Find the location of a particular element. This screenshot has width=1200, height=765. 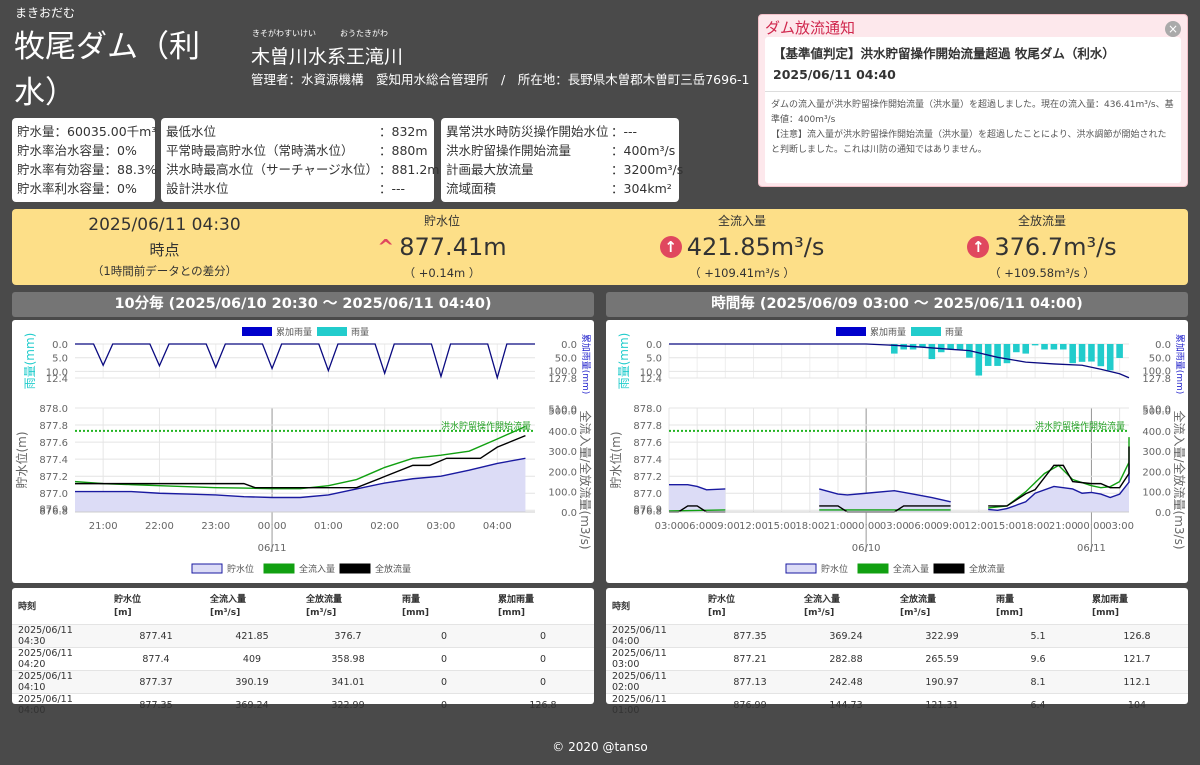

summary-level: 貯水位 ^ 877.41m （ +0.14m ） is located at coordinates (442, 246).